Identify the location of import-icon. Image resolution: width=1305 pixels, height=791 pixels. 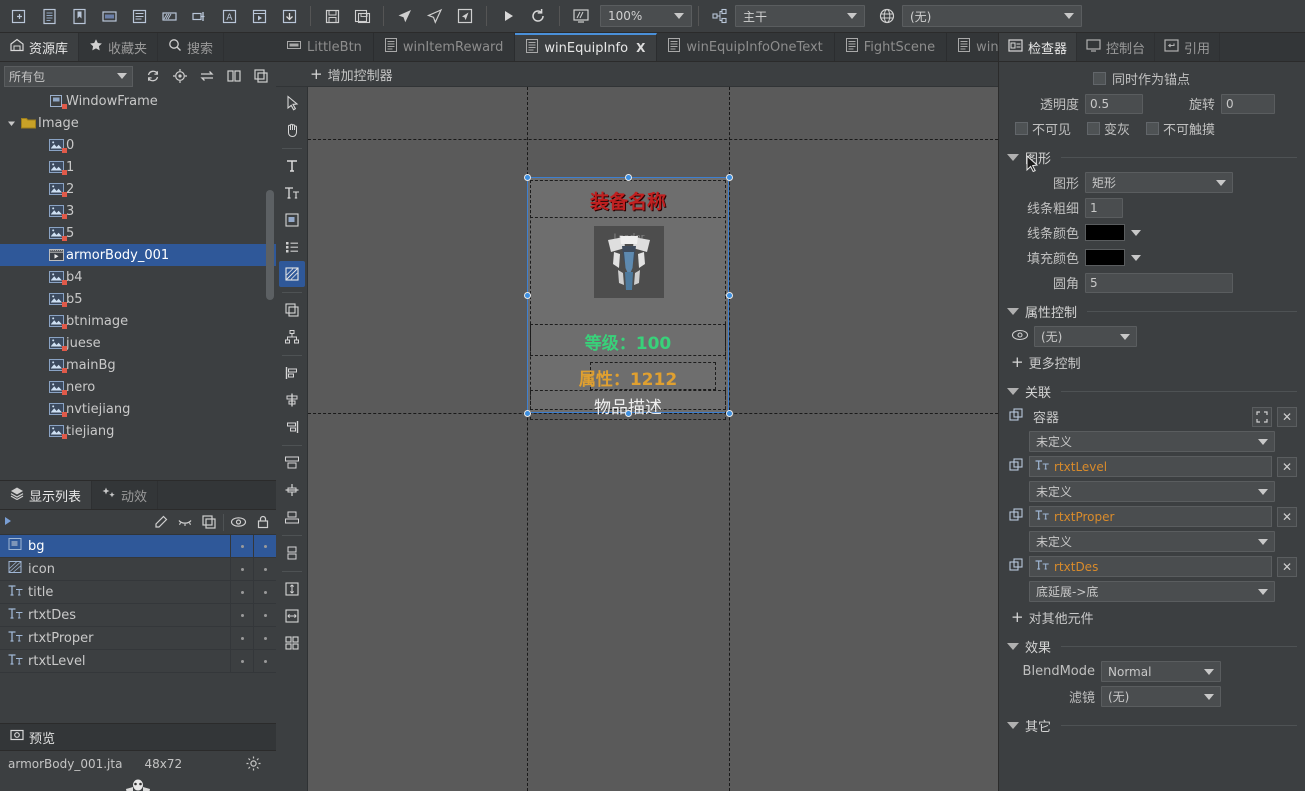
(289, 16).